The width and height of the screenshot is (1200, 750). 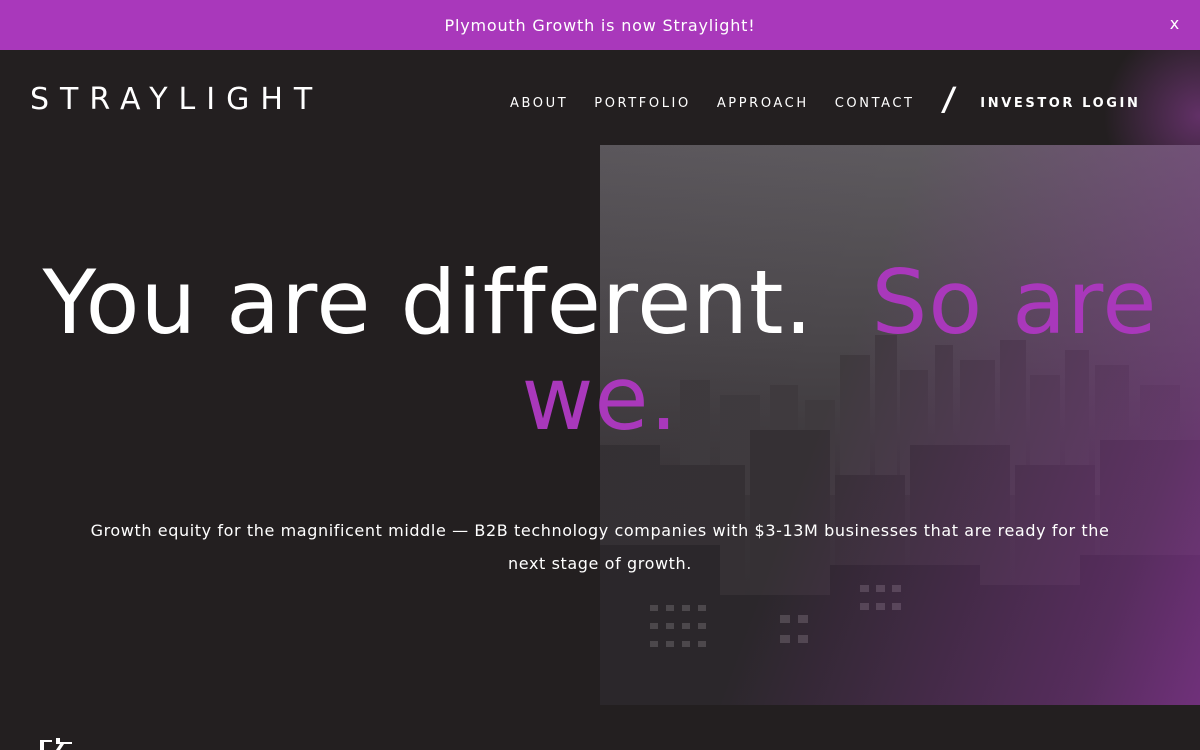 I want to click on banner-close-button: x, so click(x=1175, y=23).